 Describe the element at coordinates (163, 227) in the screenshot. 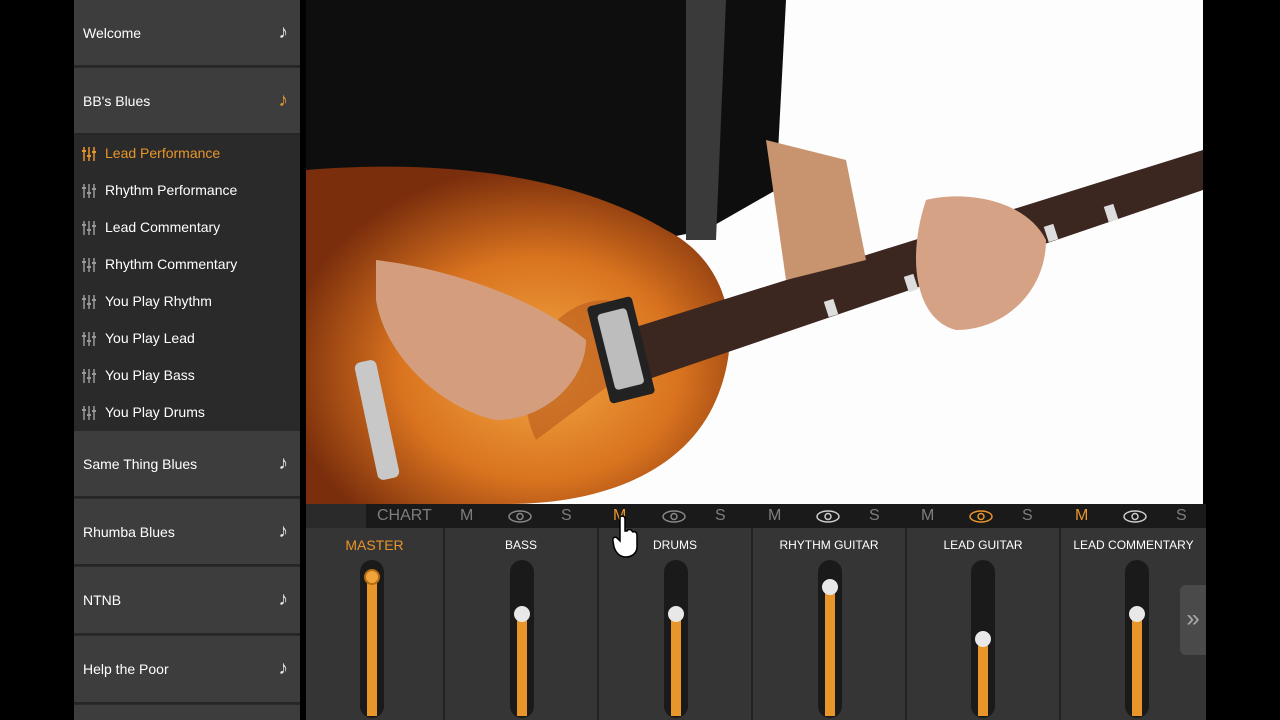

I see `track-label: Lead Commentary` at that location.